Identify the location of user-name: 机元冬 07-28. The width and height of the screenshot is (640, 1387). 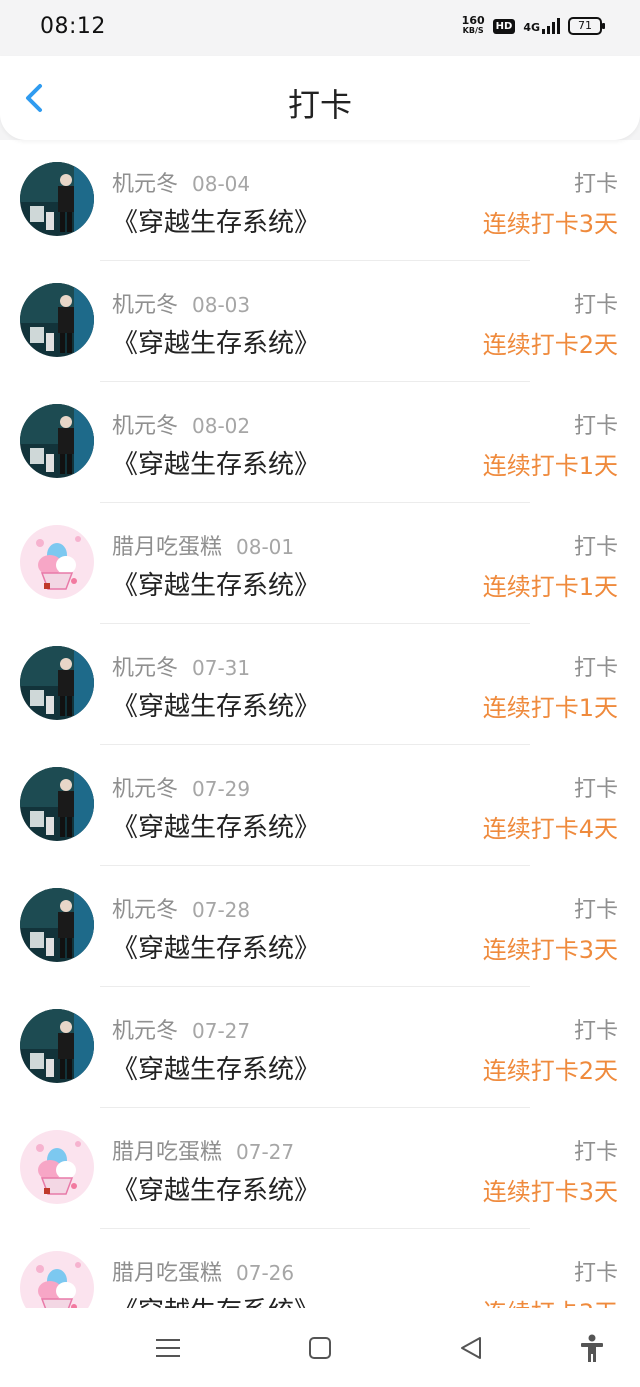
(181, 910).